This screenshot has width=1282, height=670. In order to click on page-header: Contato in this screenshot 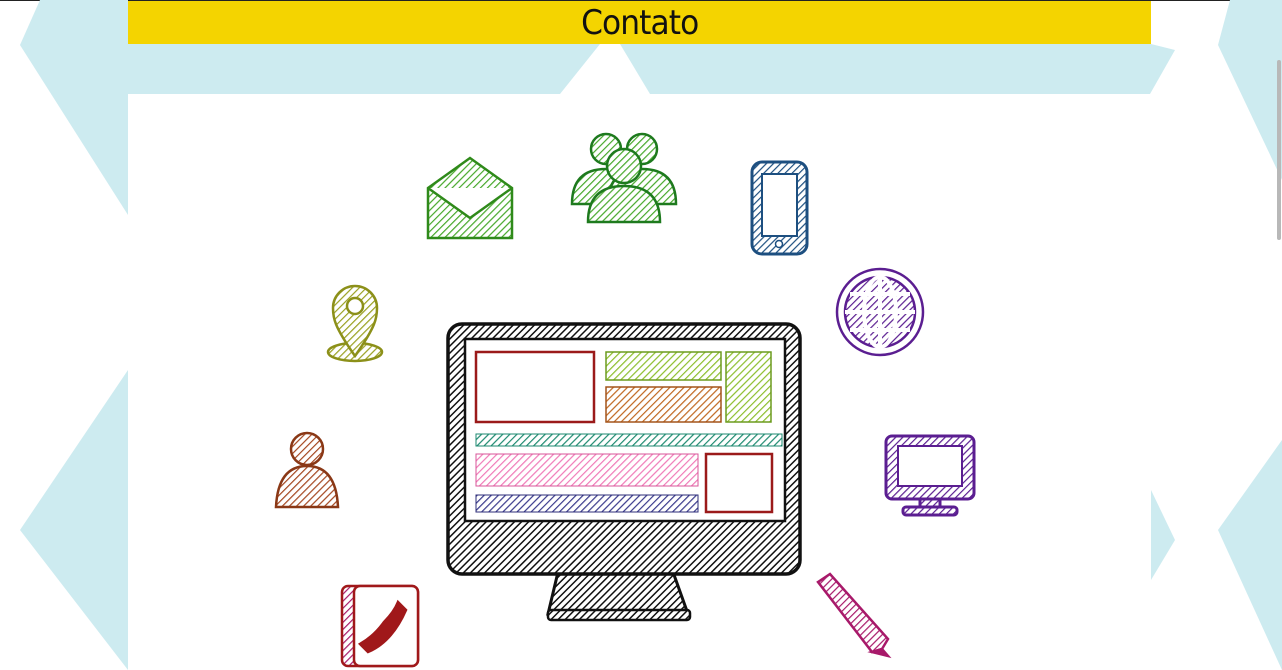, I will do `click(639, 22)`.